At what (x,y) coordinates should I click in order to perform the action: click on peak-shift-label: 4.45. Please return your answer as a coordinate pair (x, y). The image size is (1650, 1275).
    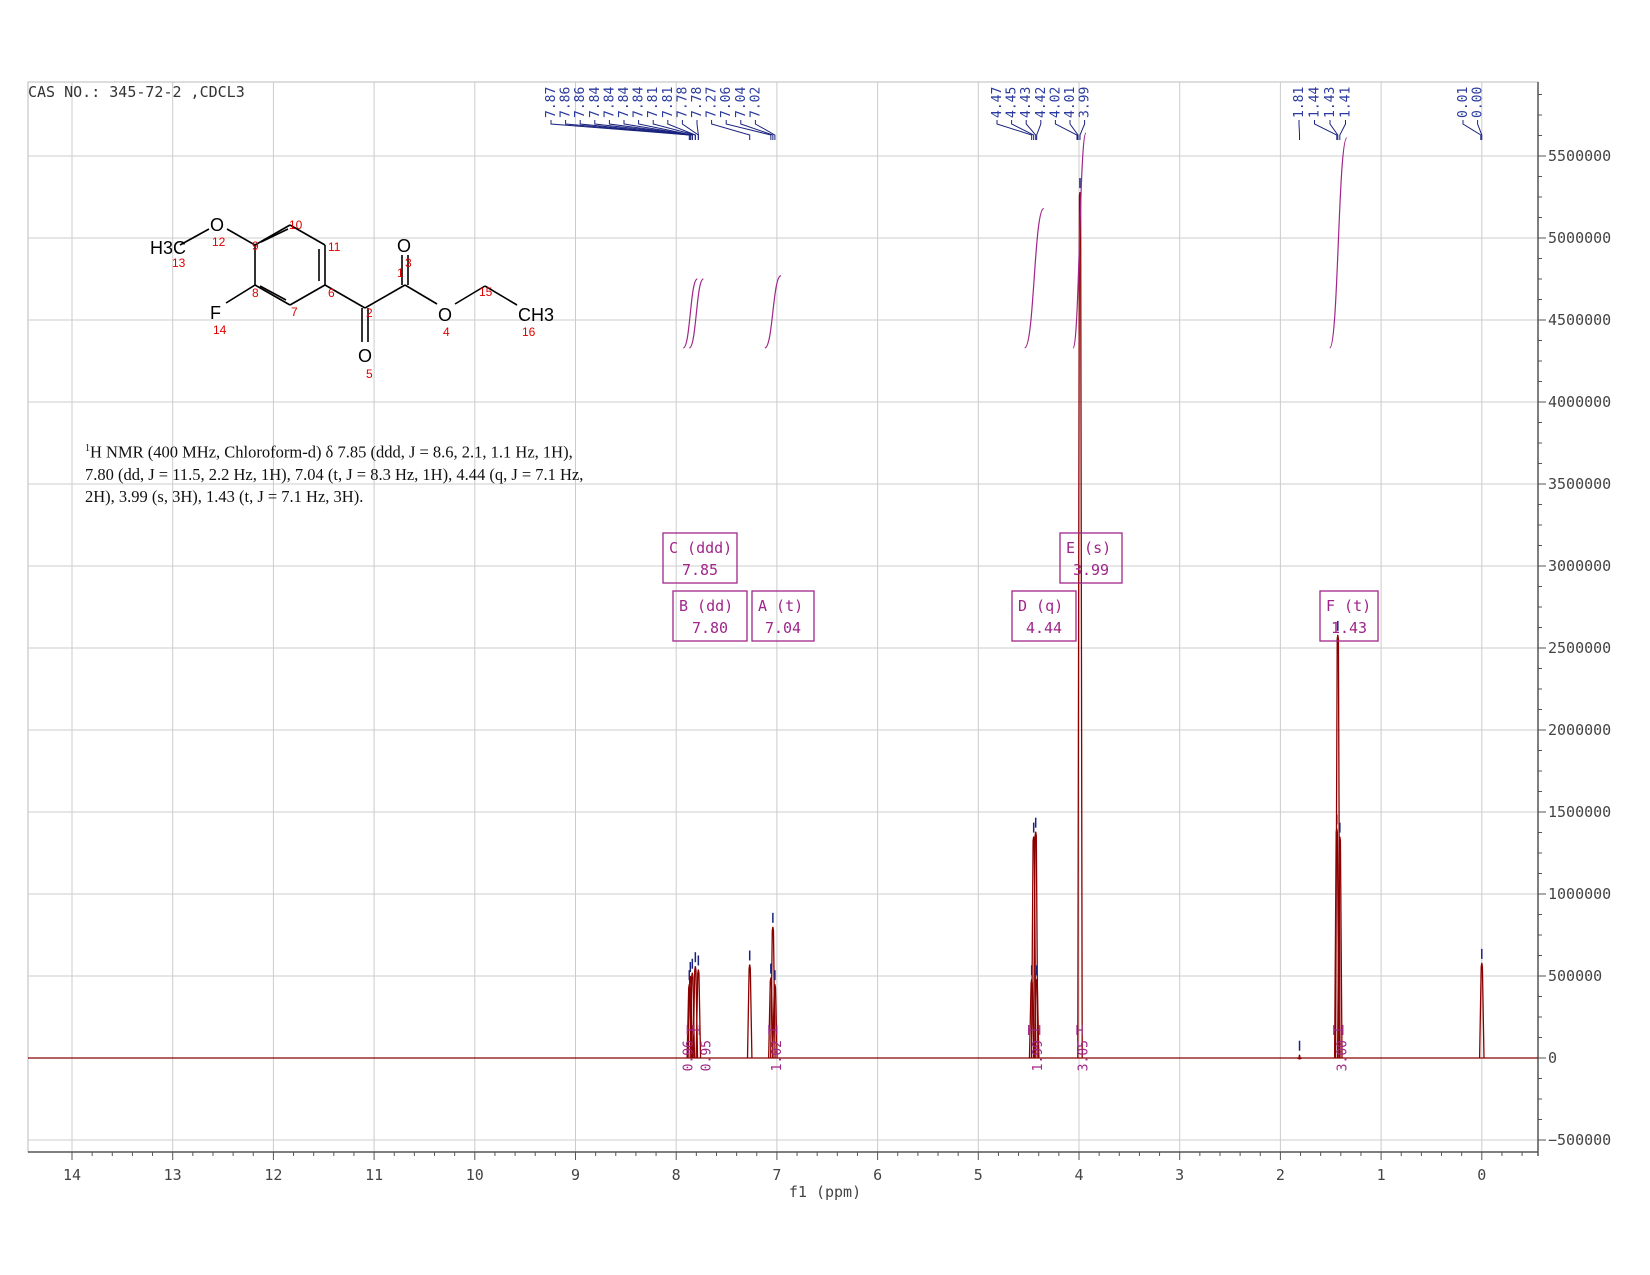
    Looking at the image, I should click on (1012, 102).